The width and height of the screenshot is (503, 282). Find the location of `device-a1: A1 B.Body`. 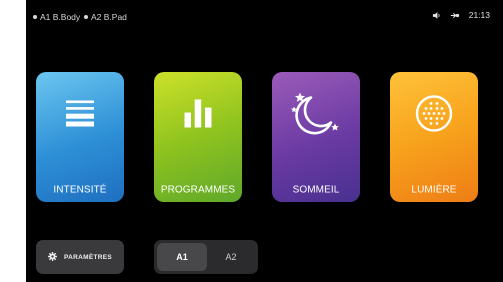

device-a1: A1 B.Body is located at coordinates (56, 17).